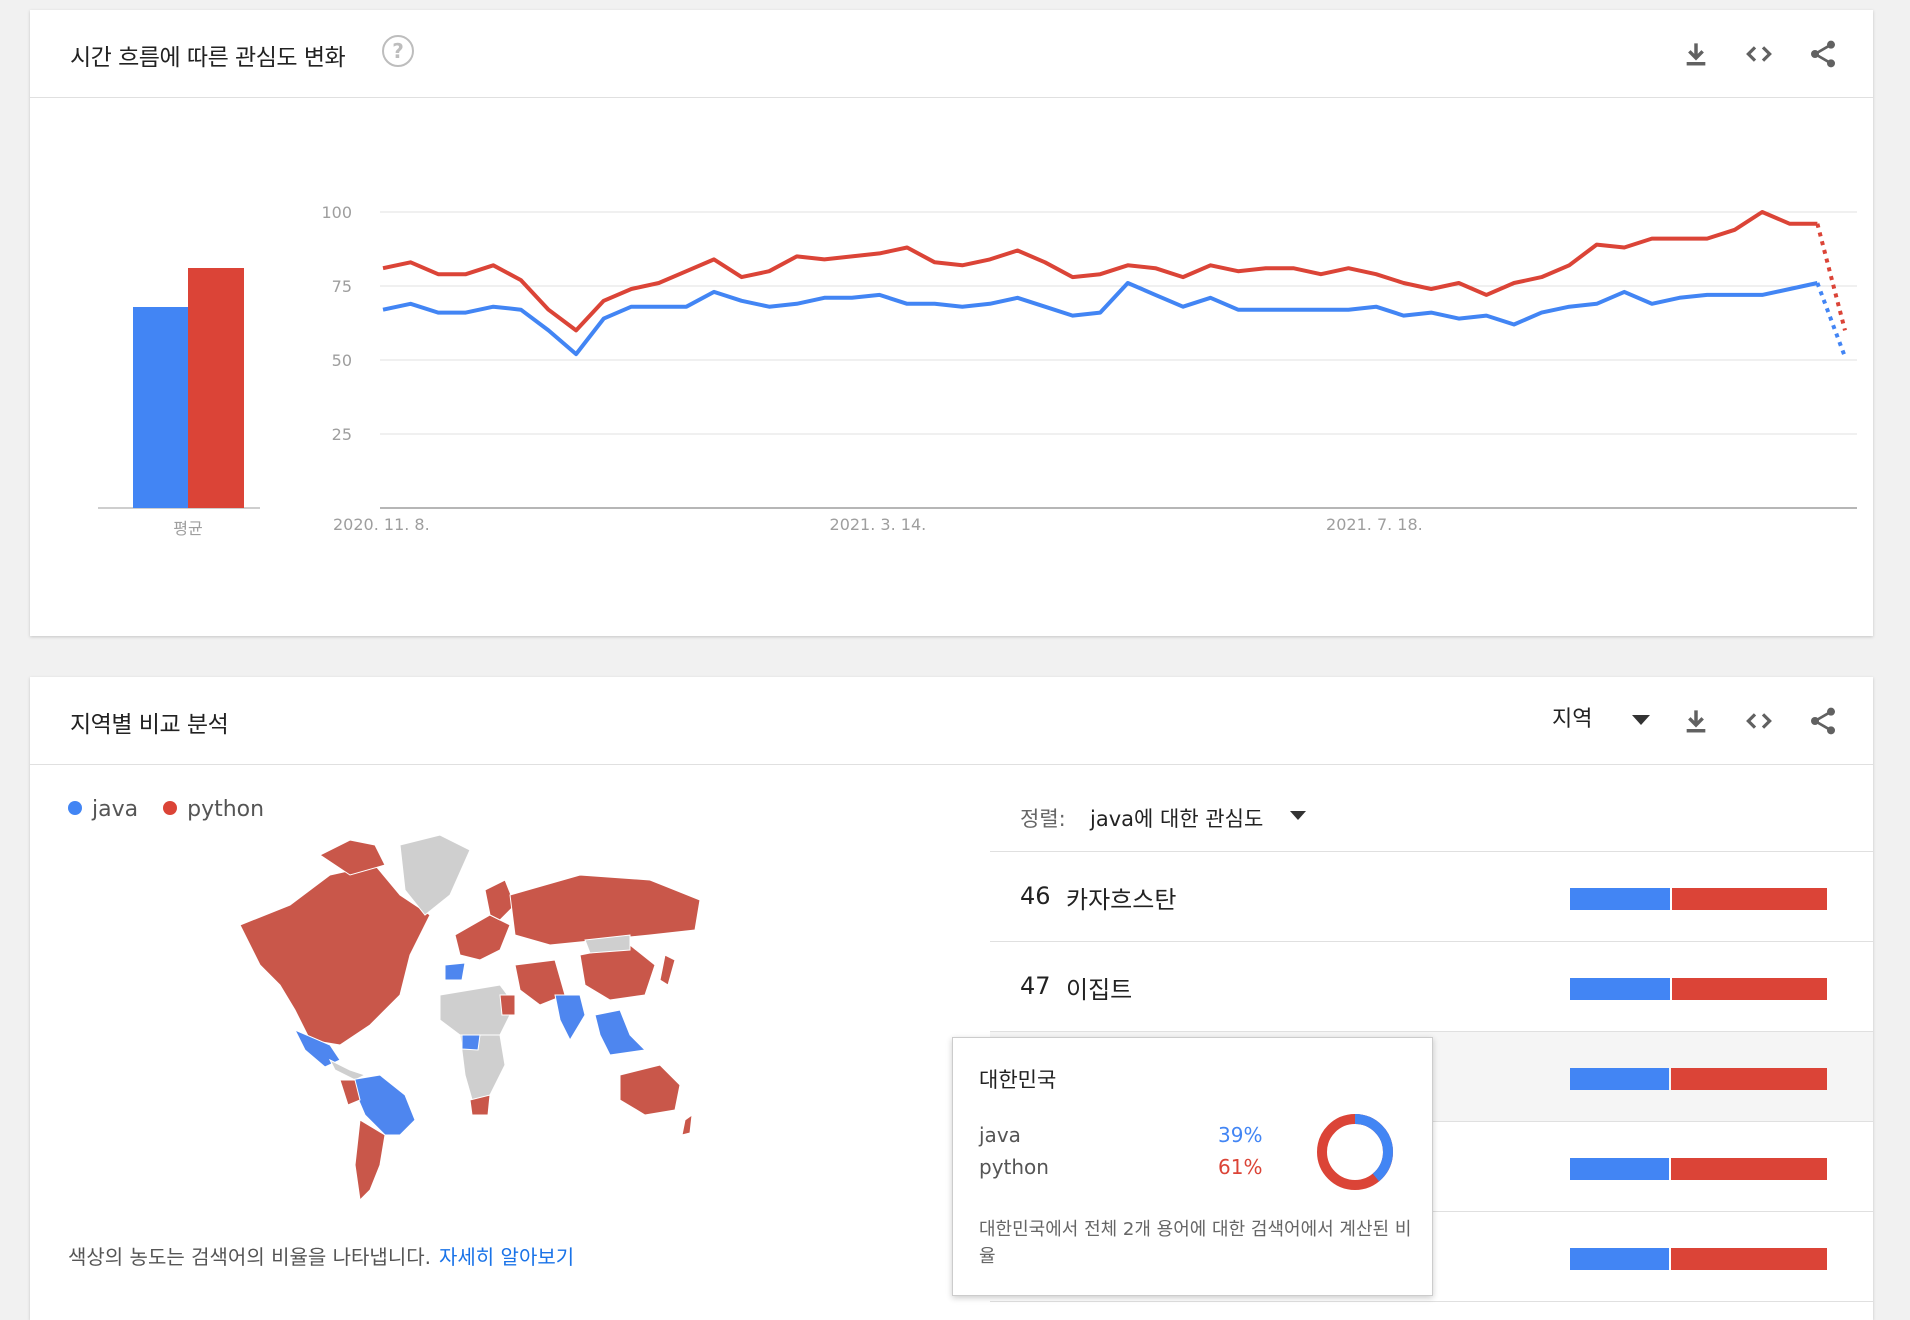  I want to click on world-map, so click(510, 1025).